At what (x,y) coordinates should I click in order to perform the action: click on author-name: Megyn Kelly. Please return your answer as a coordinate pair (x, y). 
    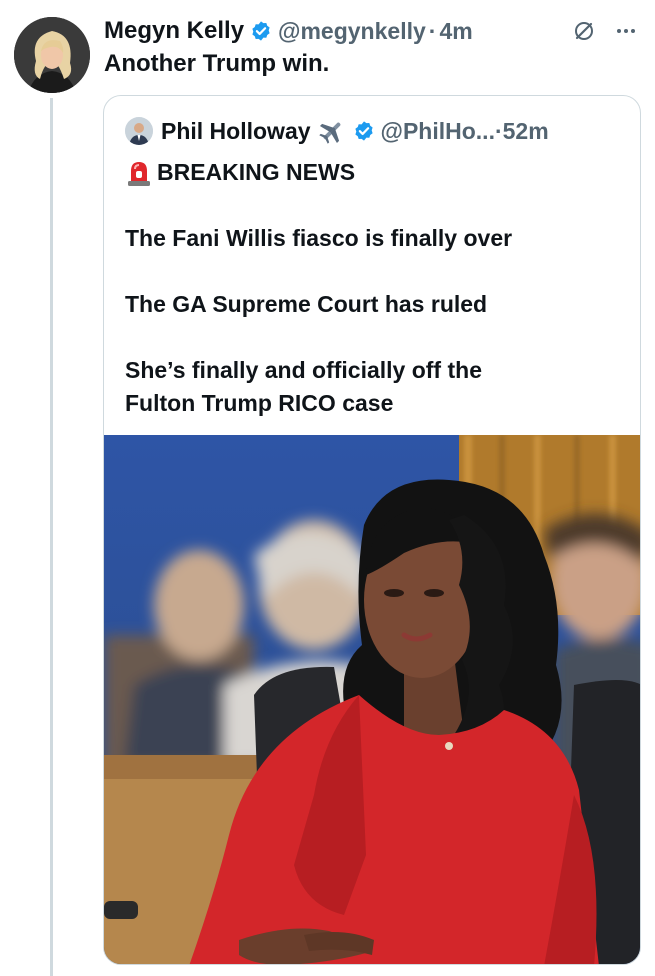
    Looking at the image, I should click on (174, 31).